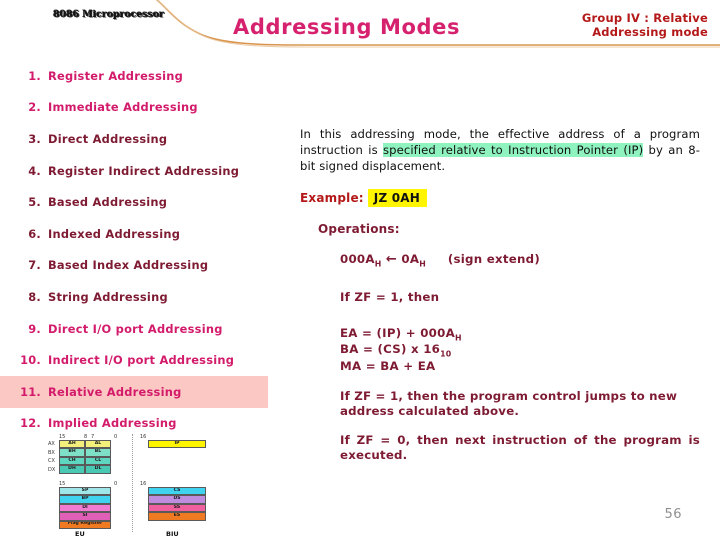 The height and width of the screenshot is (540, 720). Describe the element at coordinates (85, 508) in the screenshot. I see `pointer-register: DI` at that location.